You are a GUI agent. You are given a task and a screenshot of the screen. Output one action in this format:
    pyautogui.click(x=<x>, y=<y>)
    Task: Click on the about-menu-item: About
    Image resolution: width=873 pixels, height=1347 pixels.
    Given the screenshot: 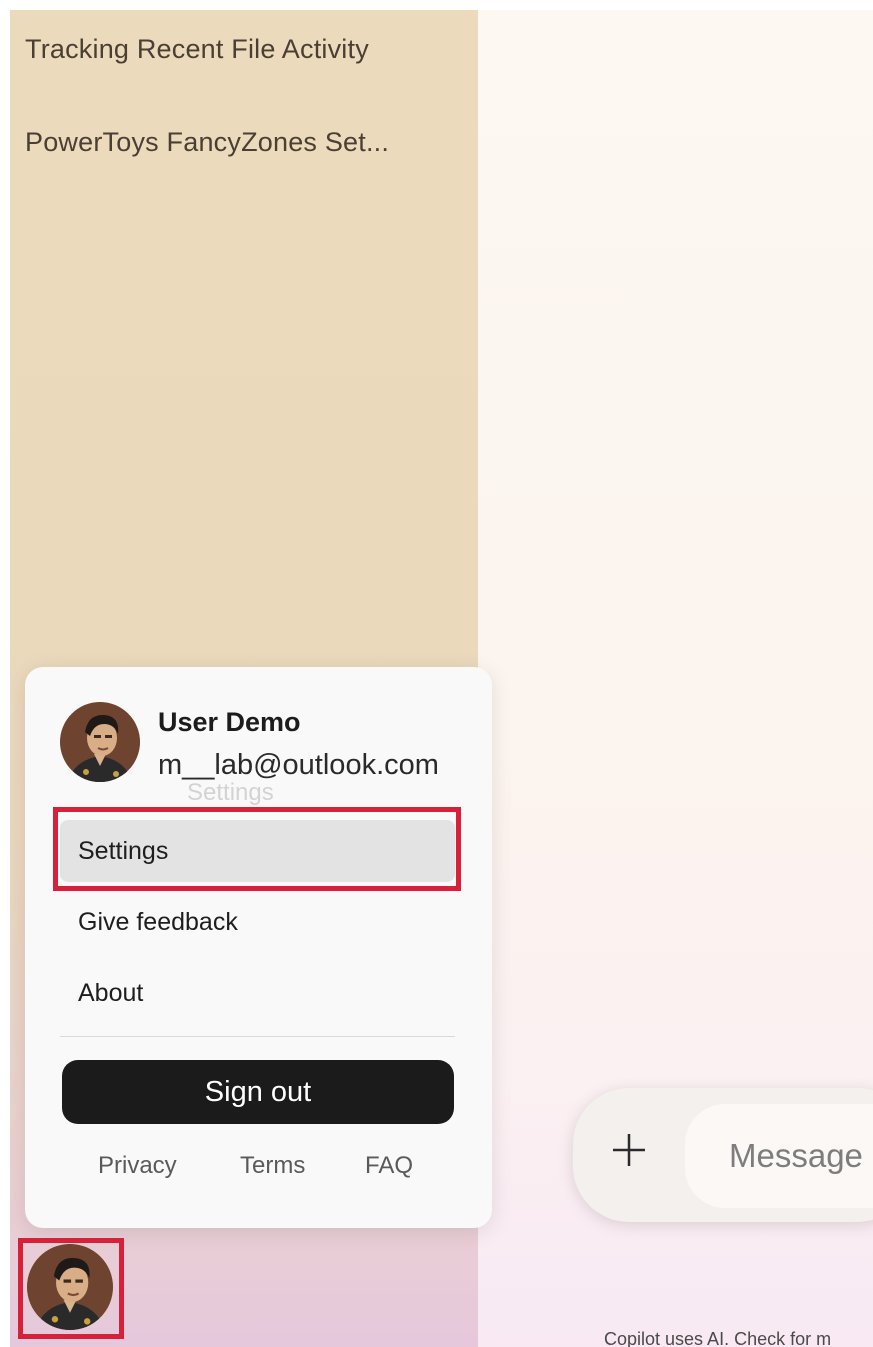 What is the action you would take?
    pyautogui.click(x=257, y=993)
    